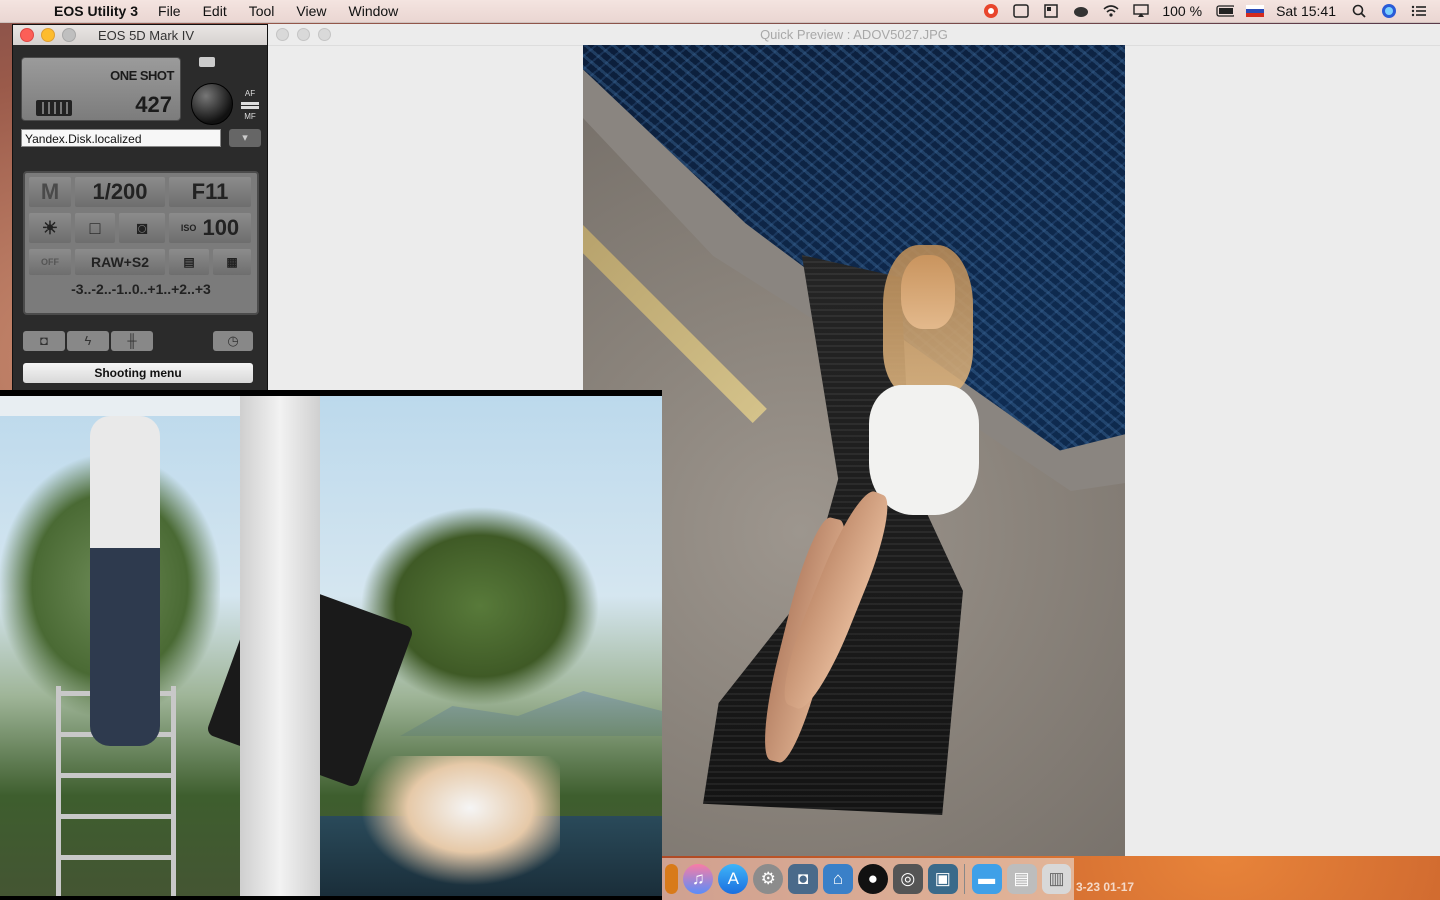 The image size is (1440, 900). Describe the element at coordinates (50, 262) in the screenshot. I see `picture-style-off-icon: OFF` at that location.